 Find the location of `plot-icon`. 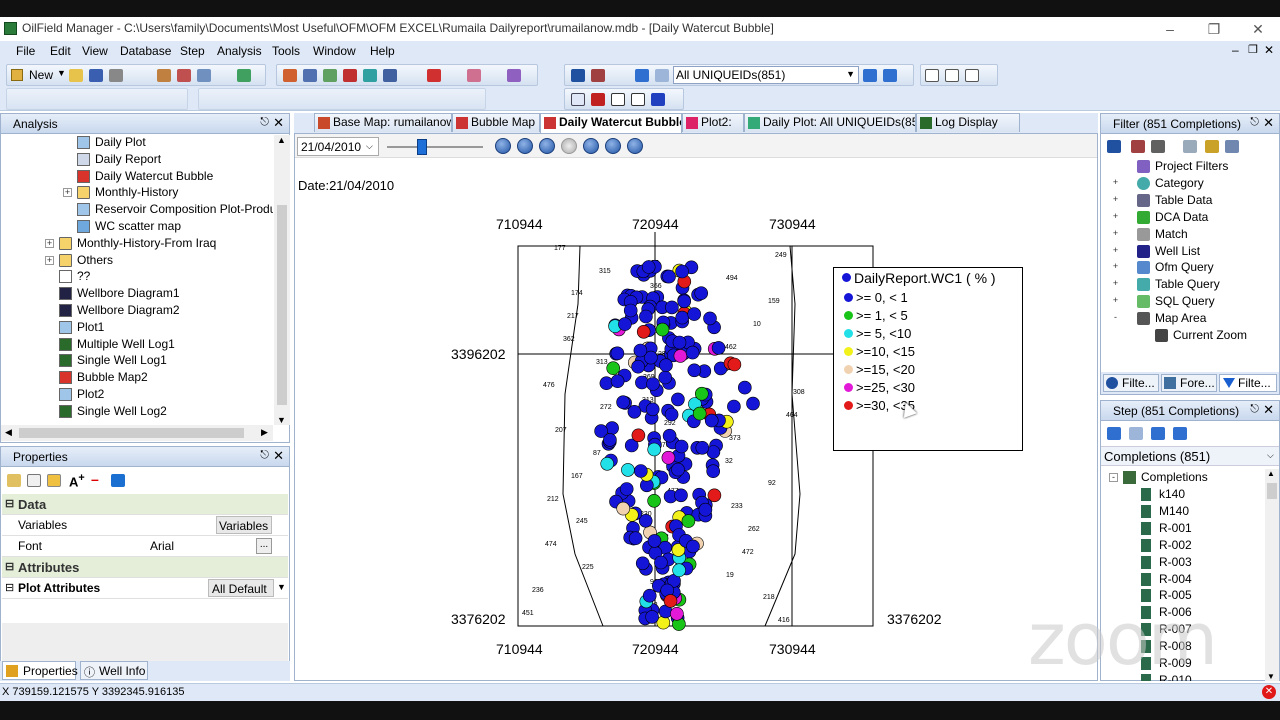

plot-icon is located at coordinates (330, 75).